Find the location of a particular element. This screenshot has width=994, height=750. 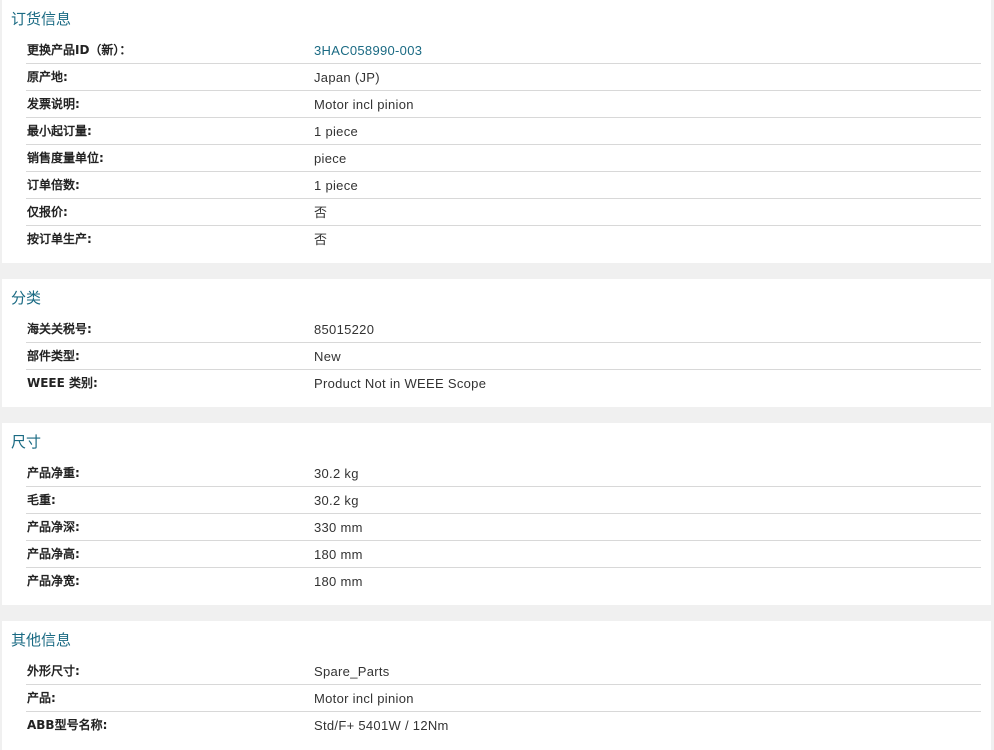

net-width-label: 产品净宽: is located at coordinates (53, 581).